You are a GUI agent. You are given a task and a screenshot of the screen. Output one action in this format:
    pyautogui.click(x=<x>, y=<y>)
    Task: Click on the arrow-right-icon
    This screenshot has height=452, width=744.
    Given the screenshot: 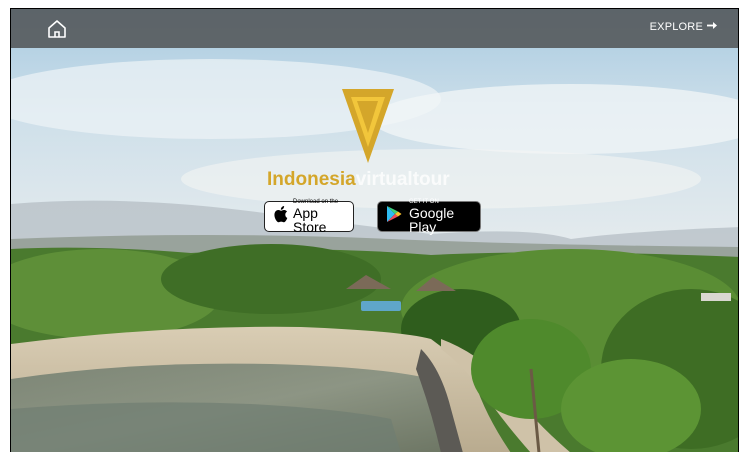 What is the action you would take?
    pyautogui.click(x=712, y=27)
    